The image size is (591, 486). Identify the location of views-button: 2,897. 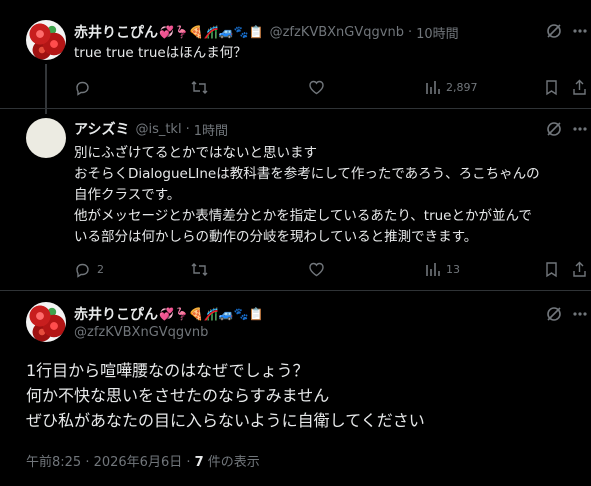
(451, 87).